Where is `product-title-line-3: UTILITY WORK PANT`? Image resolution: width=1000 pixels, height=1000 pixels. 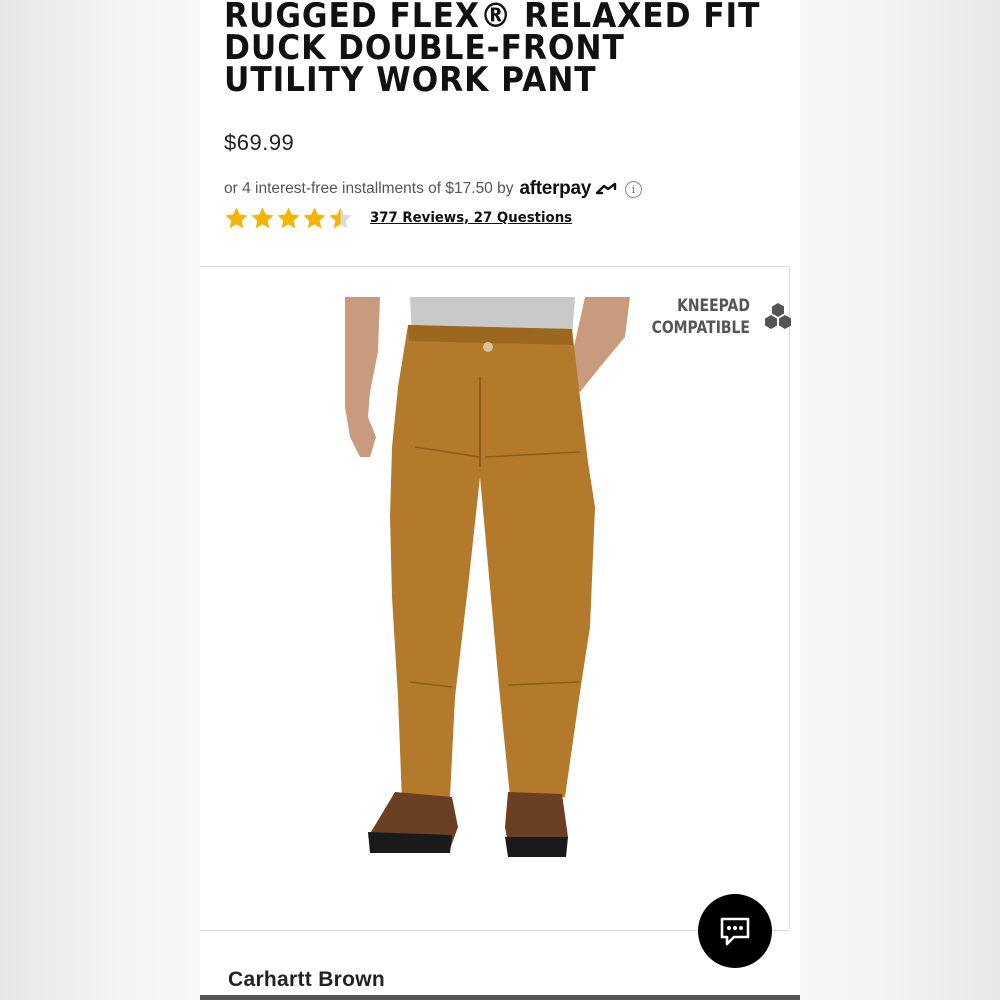
product-title-line-3: UTILITY WORK PANT is located at coordinates (410, 80).